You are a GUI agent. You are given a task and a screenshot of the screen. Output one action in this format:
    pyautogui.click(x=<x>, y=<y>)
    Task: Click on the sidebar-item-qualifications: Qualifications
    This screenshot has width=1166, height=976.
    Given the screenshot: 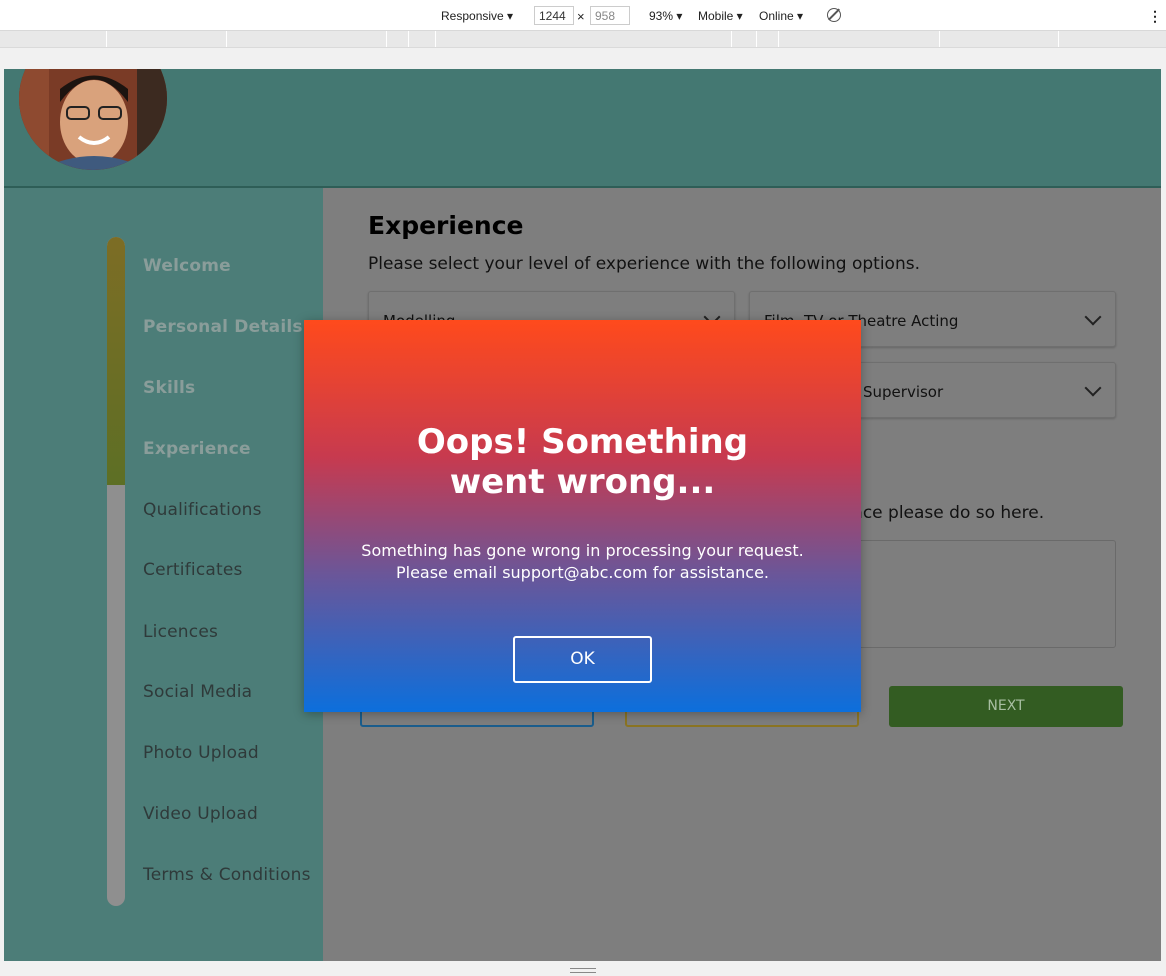 What is the action you would take?
    pyautogui.click(x=202, y=510)
    